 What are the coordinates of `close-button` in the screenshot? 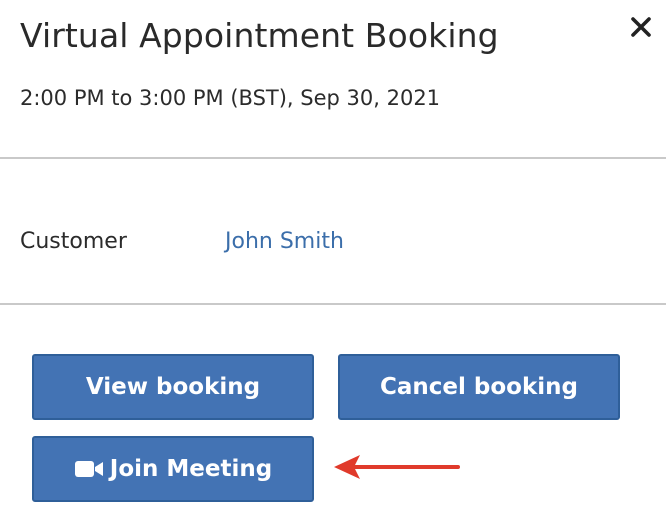 It's located at (641, 27).